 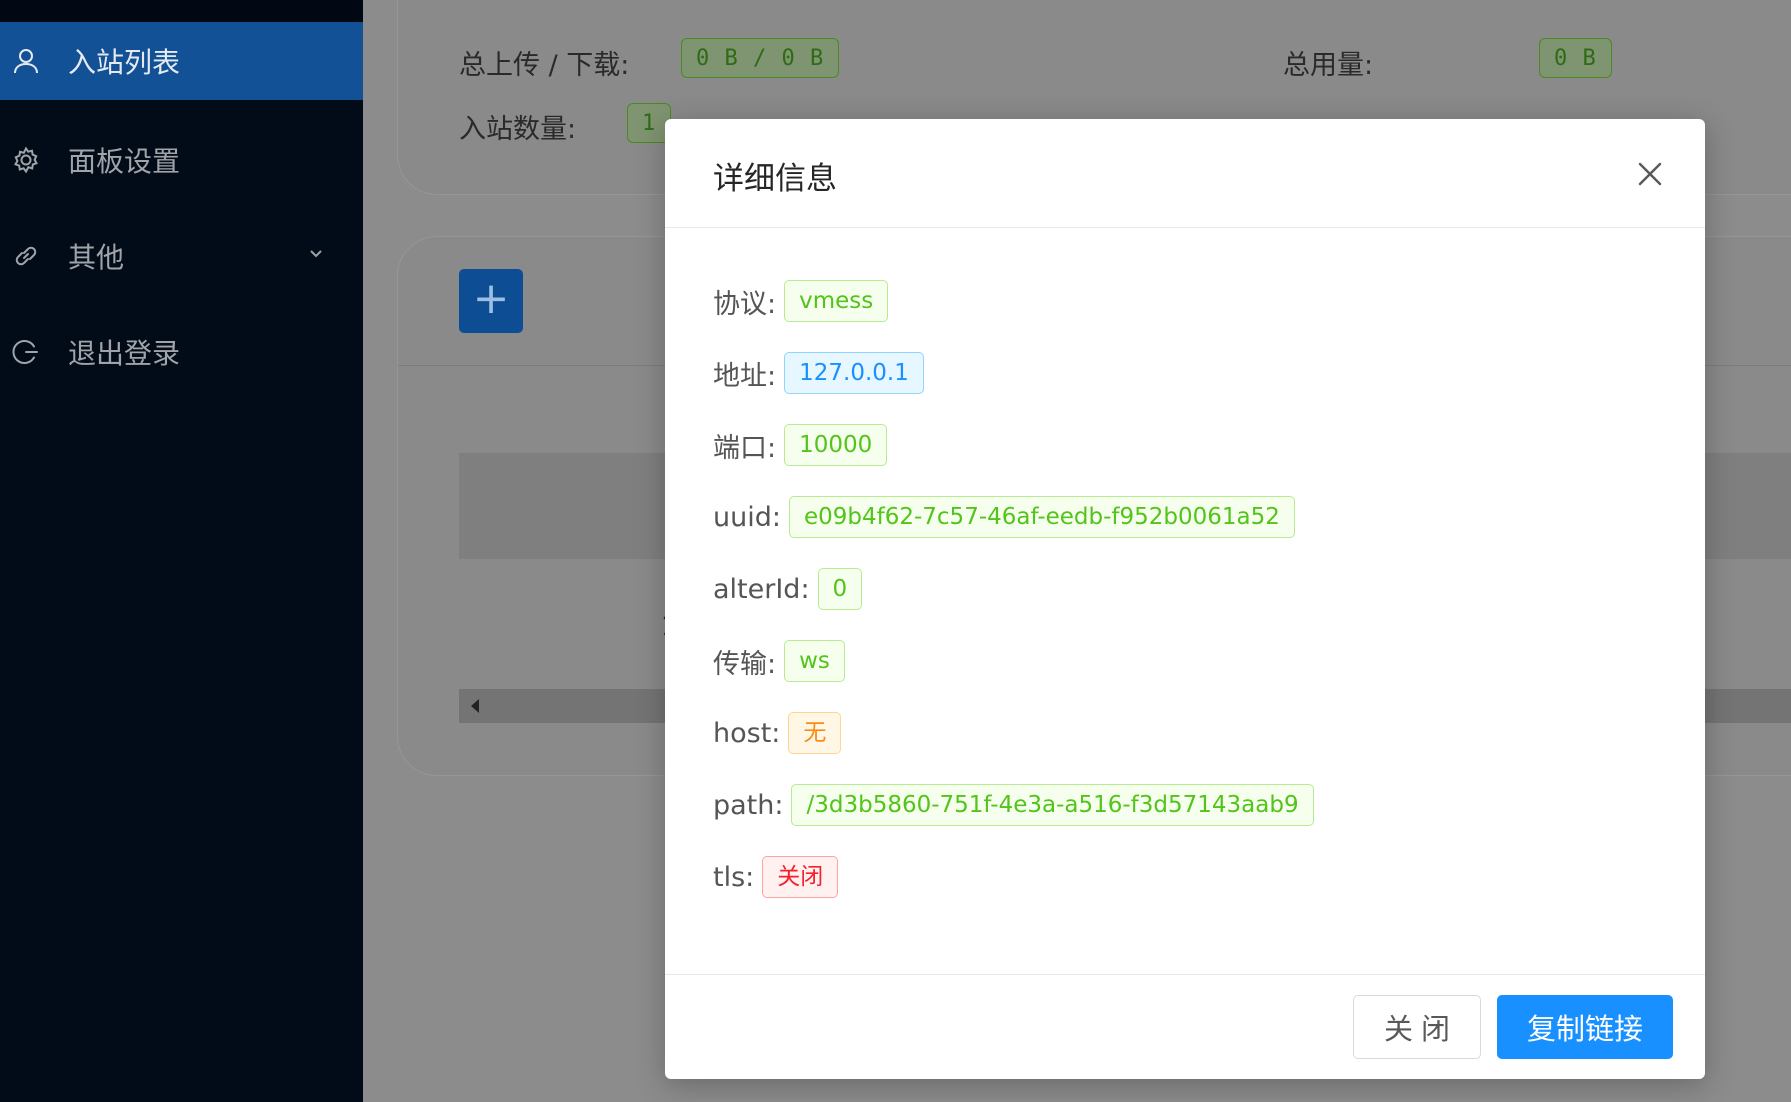 I want to click on logout-icon, so click(x=26, y=352).